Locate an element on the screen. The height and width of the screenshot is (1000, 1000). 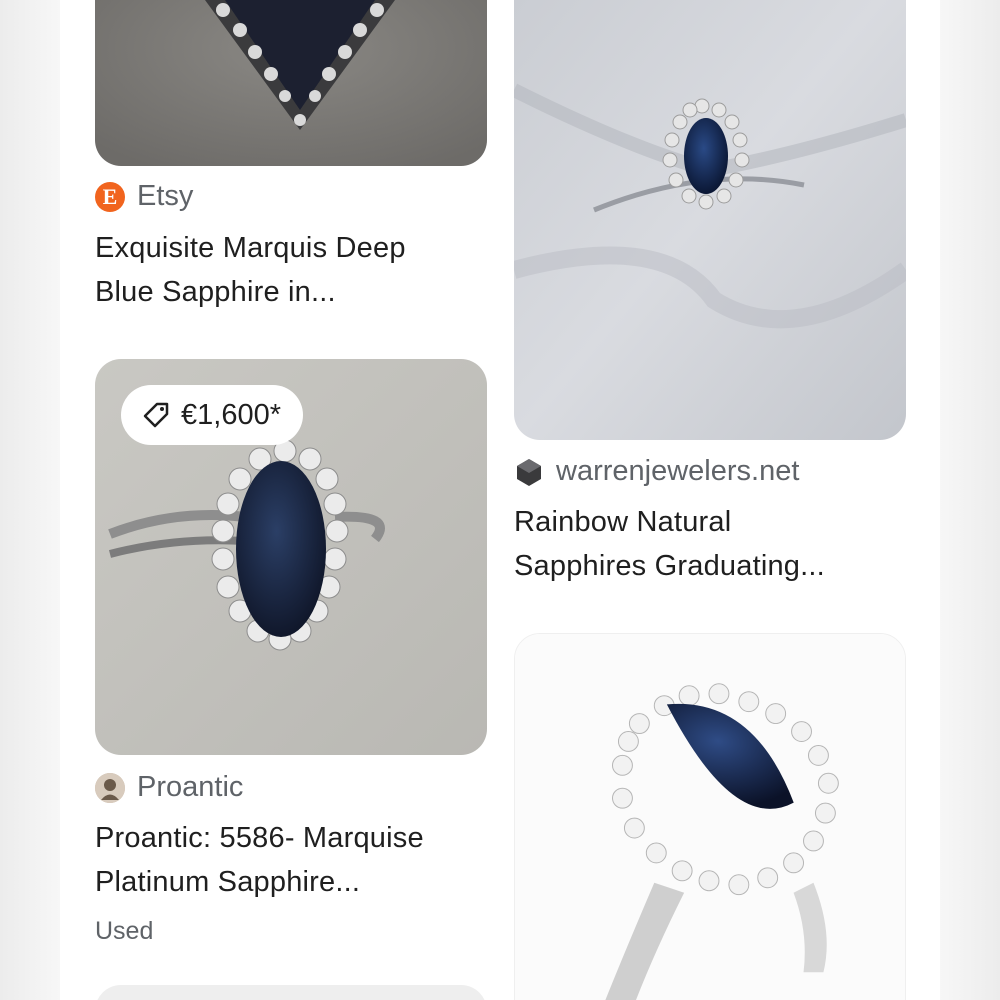
marquise-sapphire-ring-white-image is located at coordinates (710, 817).